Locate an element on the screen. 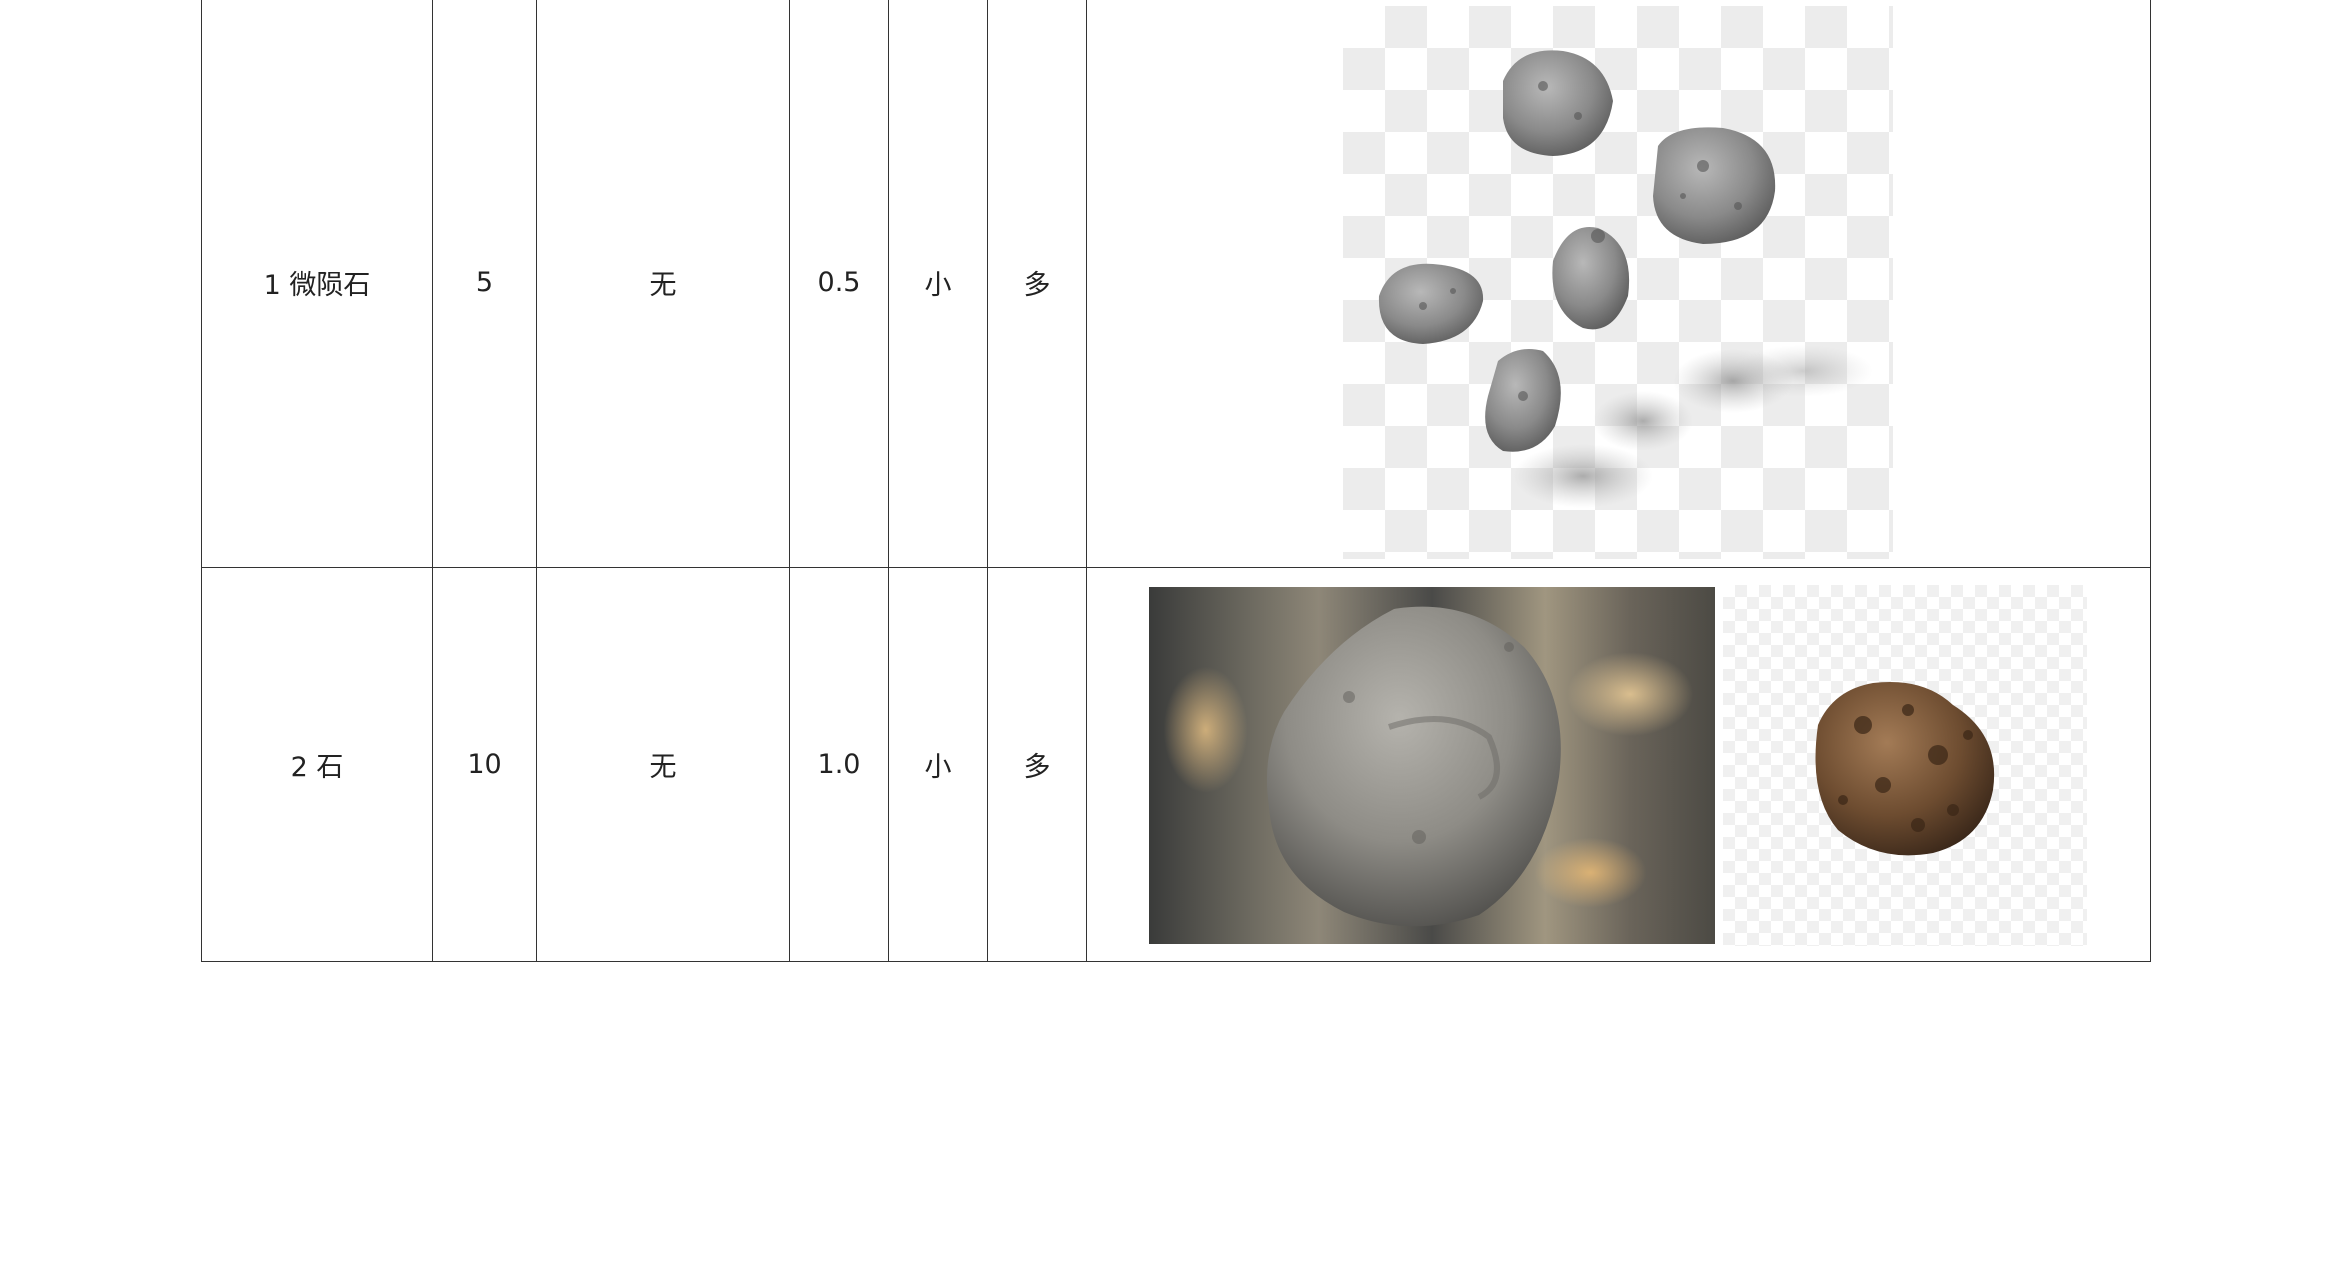  value-cell: 5 is located at coordinates (484, 284).